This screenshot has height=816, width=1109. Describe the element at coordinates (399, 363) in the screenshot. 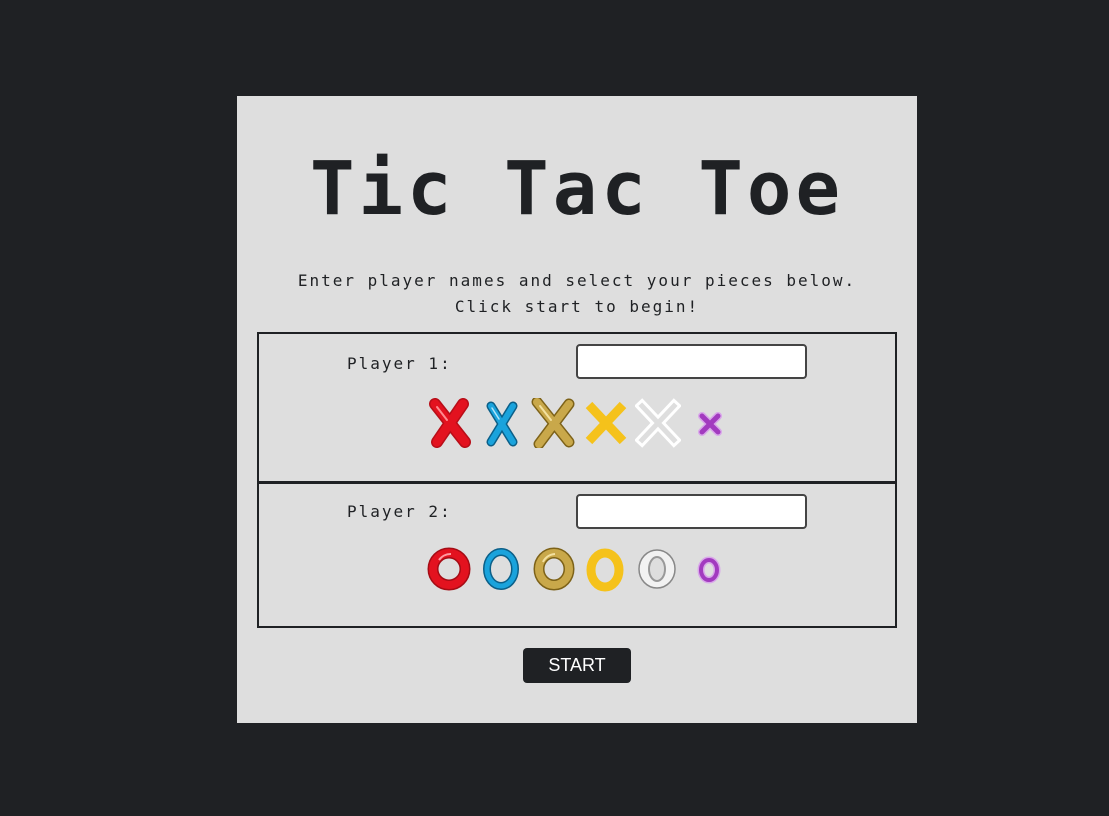

I see `player-1-label: Player 1:` at that location.